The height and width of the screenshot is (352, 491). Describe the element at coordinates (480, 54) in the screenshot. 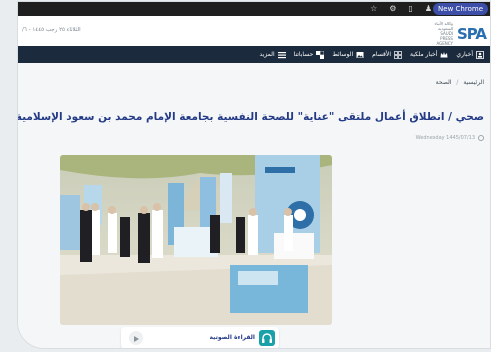

I see `user-icon` at that location.